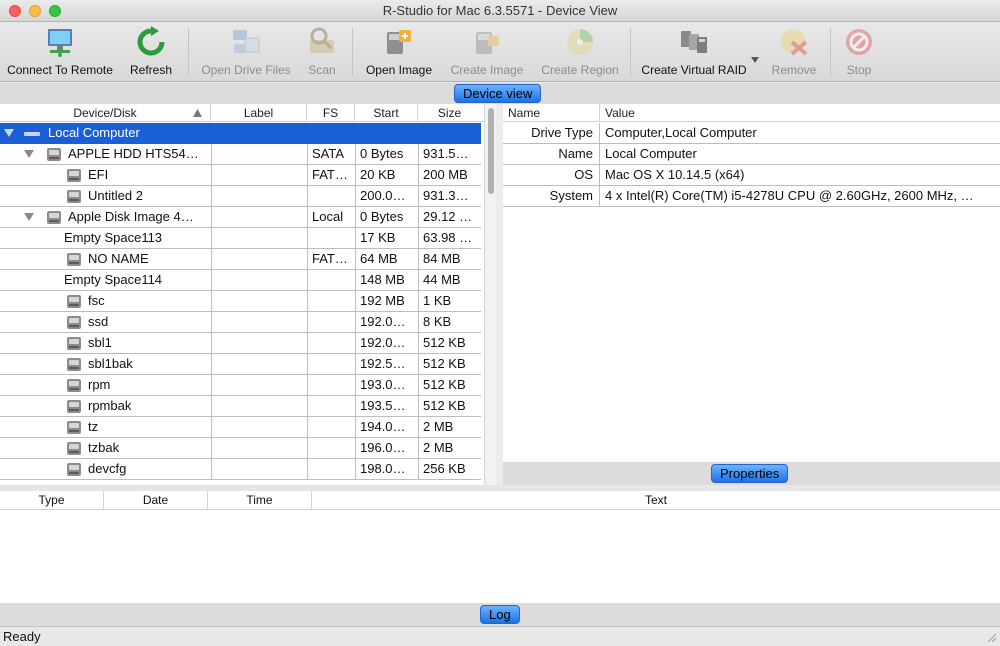 The height and width of the screenshot is (646, 1000). Describe the element at coordinates (259, 113) in the screenshot. I see `column-header-label: Label` at that location.